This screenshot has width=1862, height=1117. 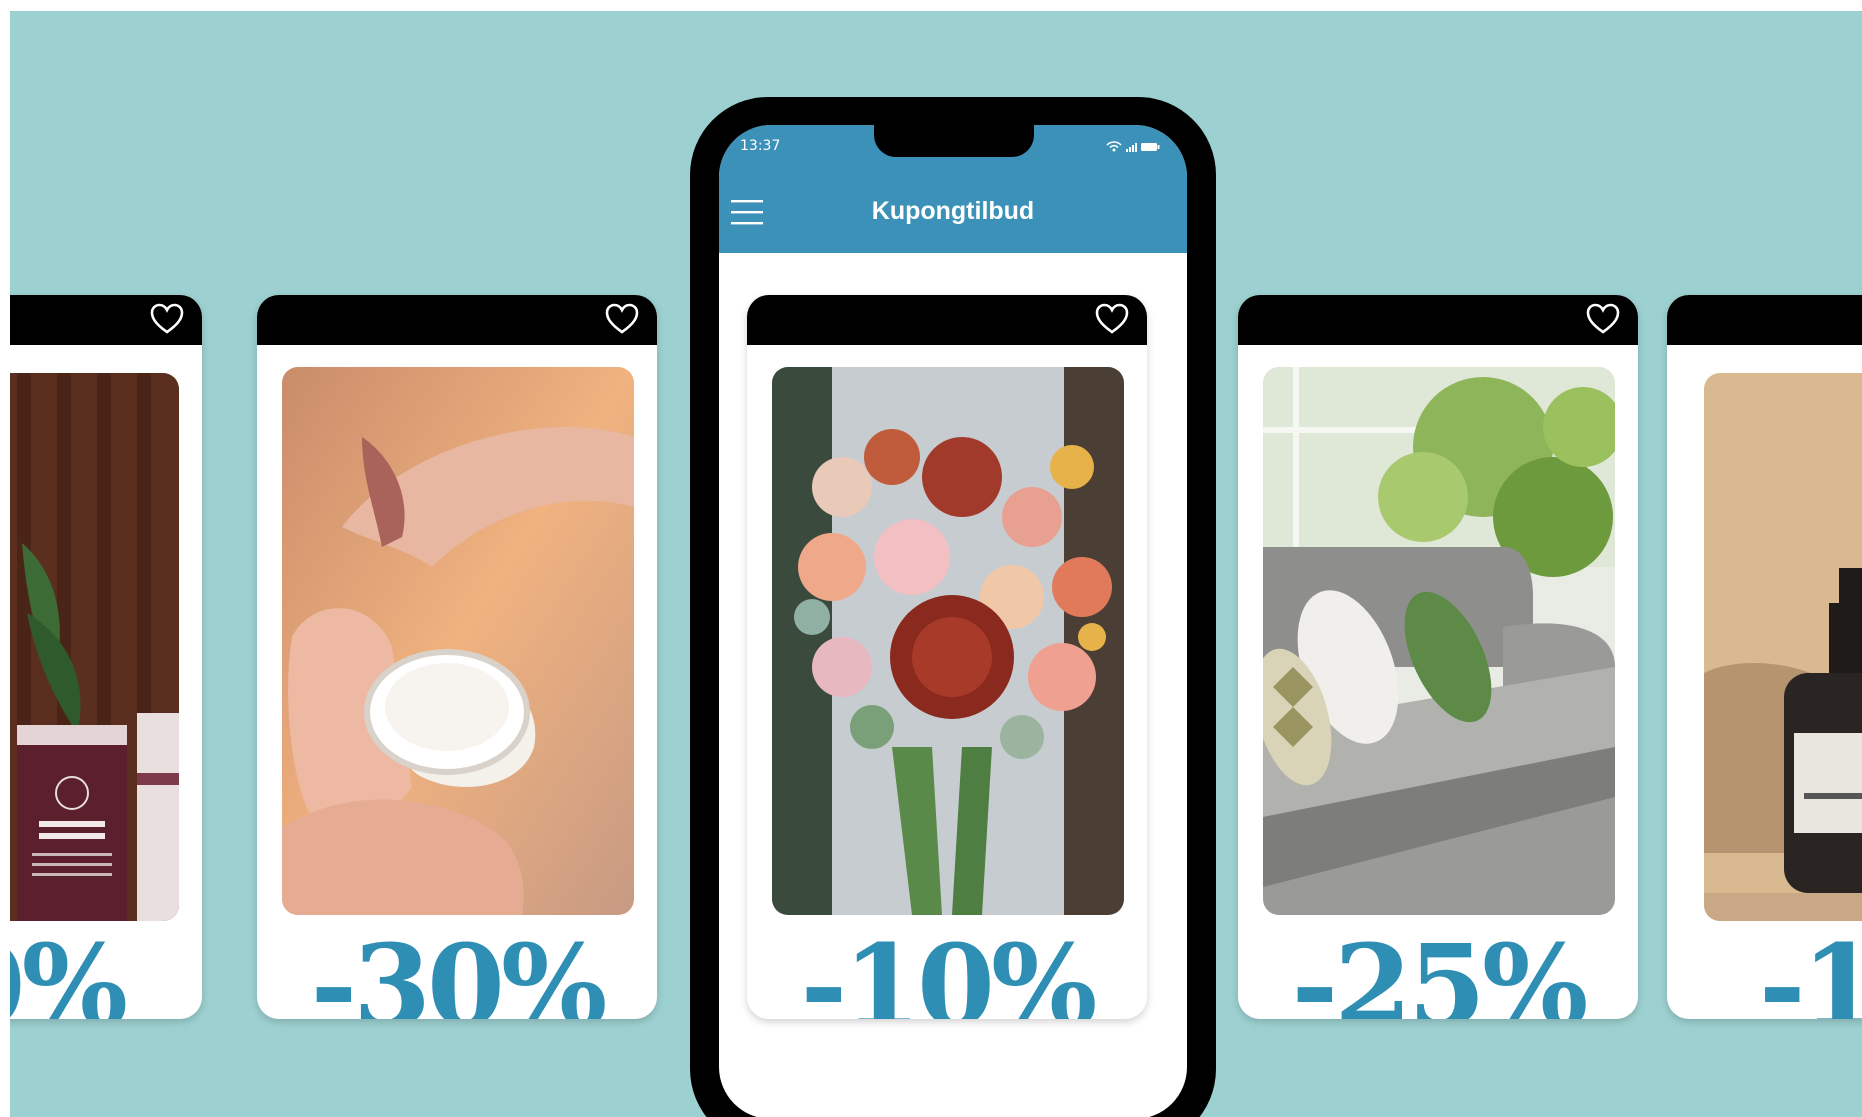 I want to click on phone-notch, so click(x=954, y=141).